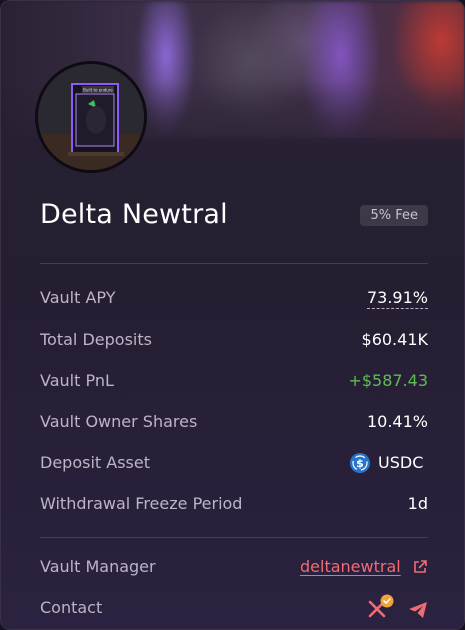 This screenshot has height=630, width=465. I want to click on stat-label: Vault APY, so click(78, 297).